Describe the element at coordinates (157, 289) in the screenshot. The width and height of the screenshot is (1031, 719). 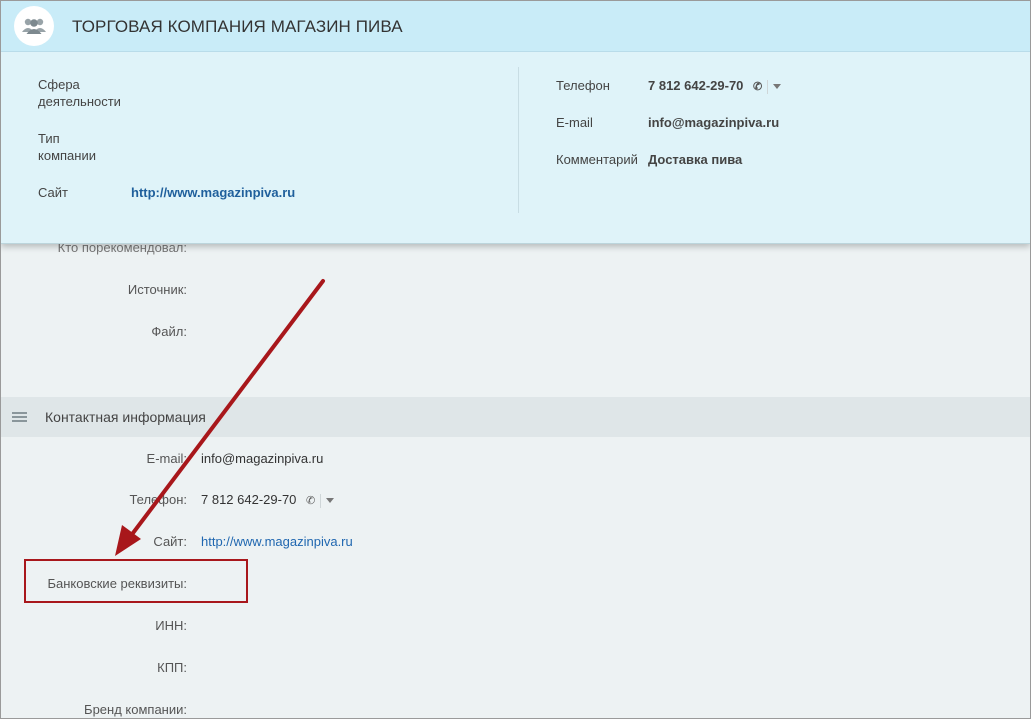
I see `source-label: Источник:` at that location.